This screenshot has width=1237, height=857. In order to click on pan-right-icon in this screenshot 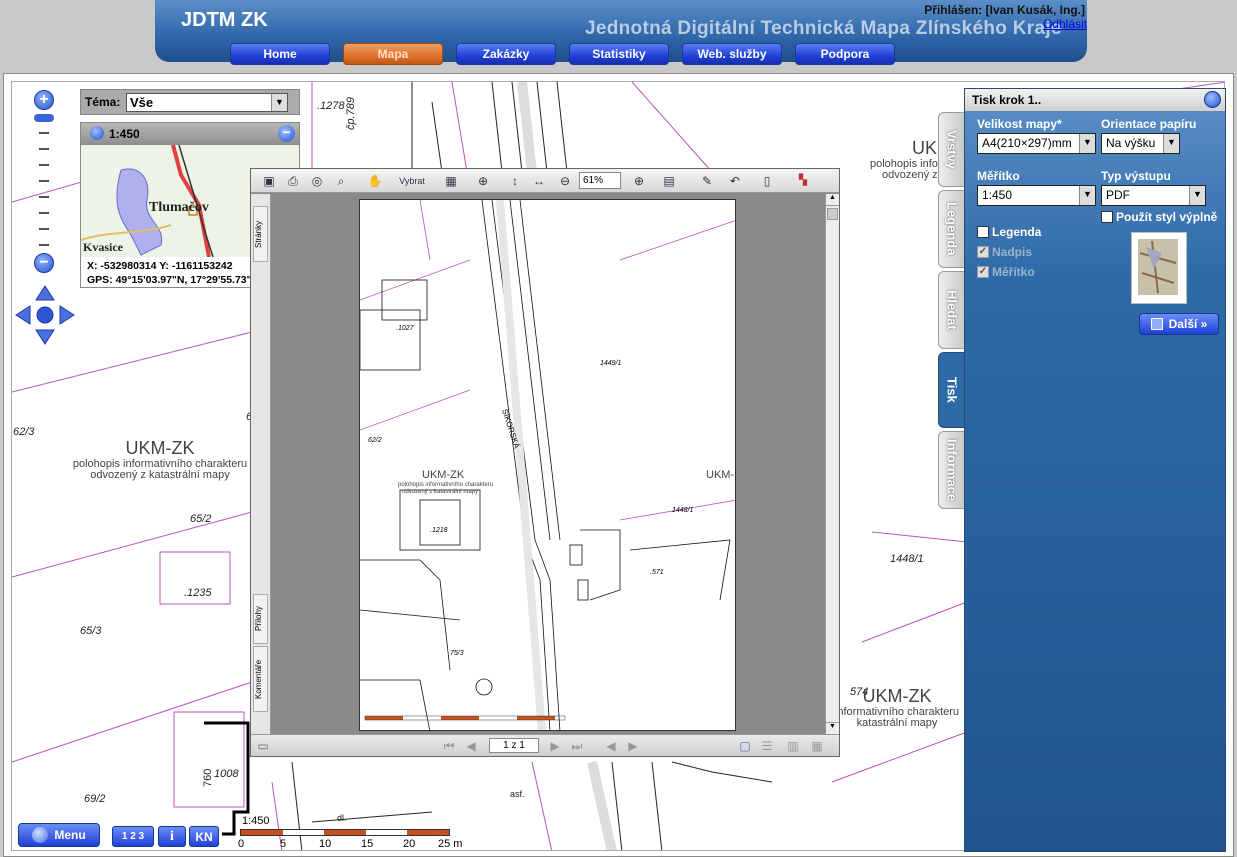, I will do `click(67, 315)`.